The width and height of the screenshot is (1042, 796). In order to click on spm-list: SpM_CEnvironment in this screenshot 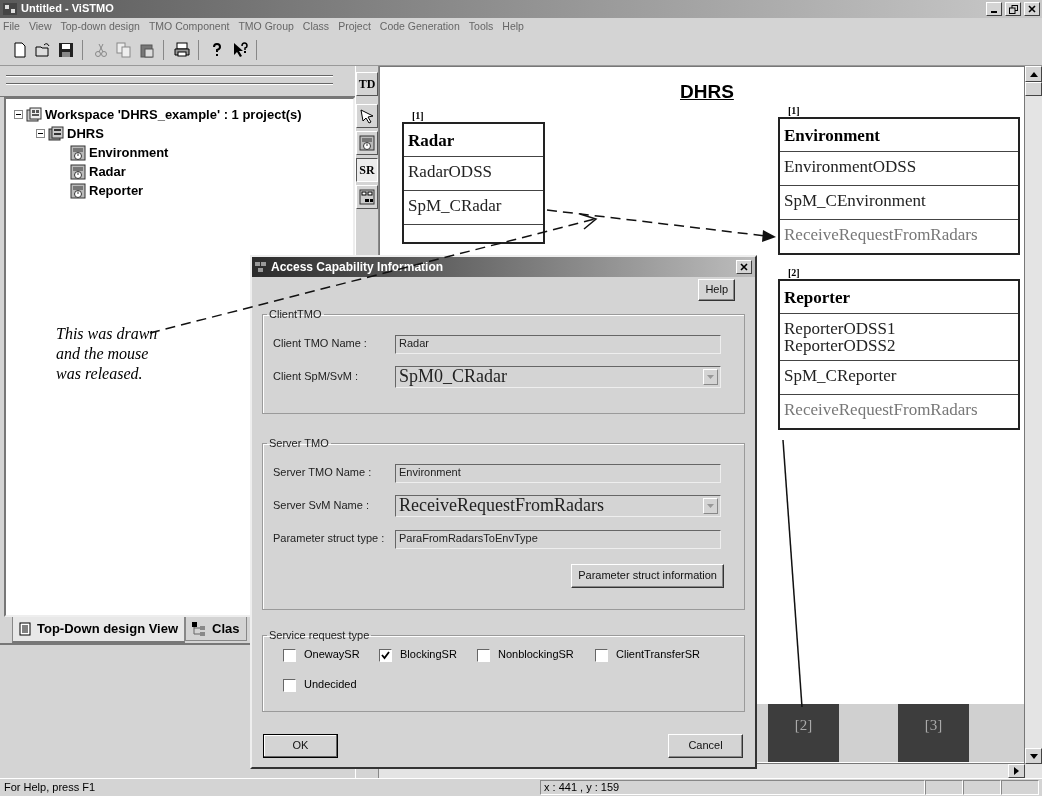, I will do `click(899, 201)`.